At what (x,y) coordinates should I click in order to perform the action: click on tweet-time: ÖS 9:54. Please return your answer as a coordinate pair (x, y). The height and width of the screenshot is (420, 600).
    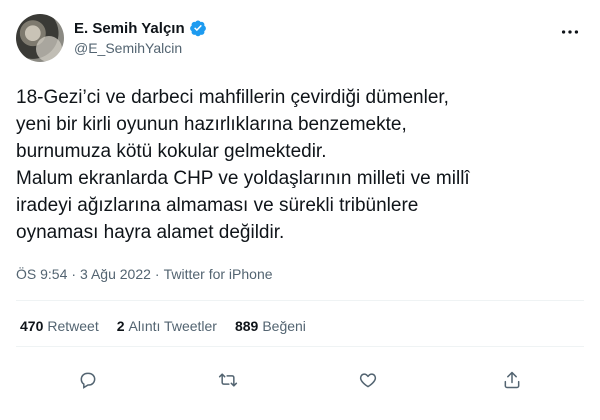
    Looking at the image, I should click on (41, 274).